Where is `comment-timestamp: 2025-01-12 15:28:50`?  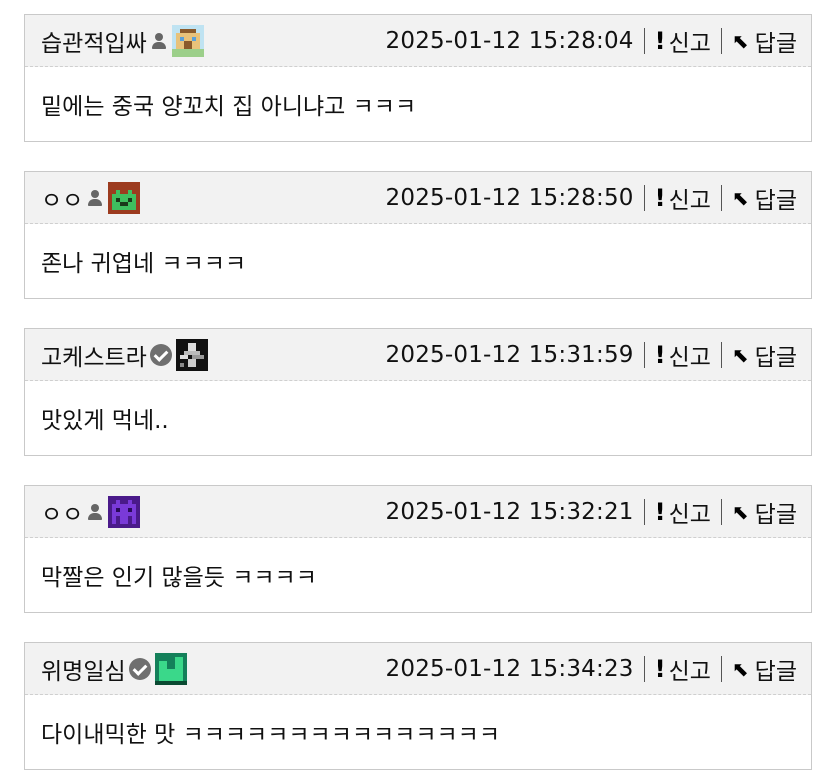
comment-timestamp: 2025-01-12 15:28:50 is located at coordinates (509, 197).